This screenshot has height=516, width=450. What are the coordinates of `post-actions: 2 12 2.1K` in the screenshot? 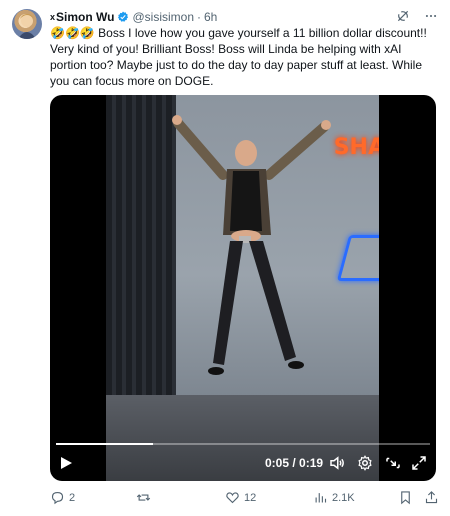 It's located at (245, 499).